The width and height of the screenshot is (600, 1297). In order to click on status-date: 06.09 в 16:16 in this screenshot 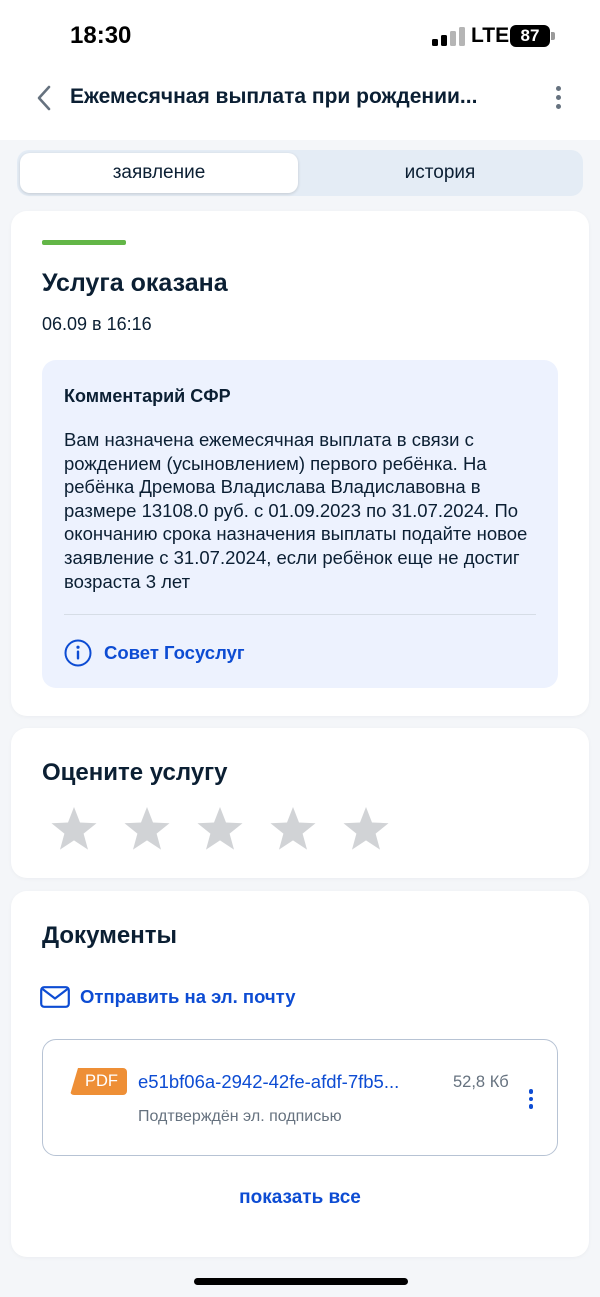, I will do `click(97, 324)`.